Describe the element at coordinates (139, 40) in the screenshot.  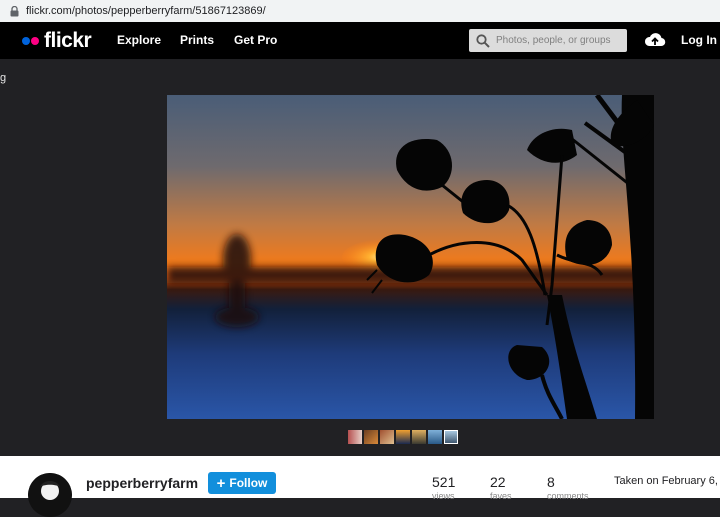
I see `nav-explore: Explore` at that location.